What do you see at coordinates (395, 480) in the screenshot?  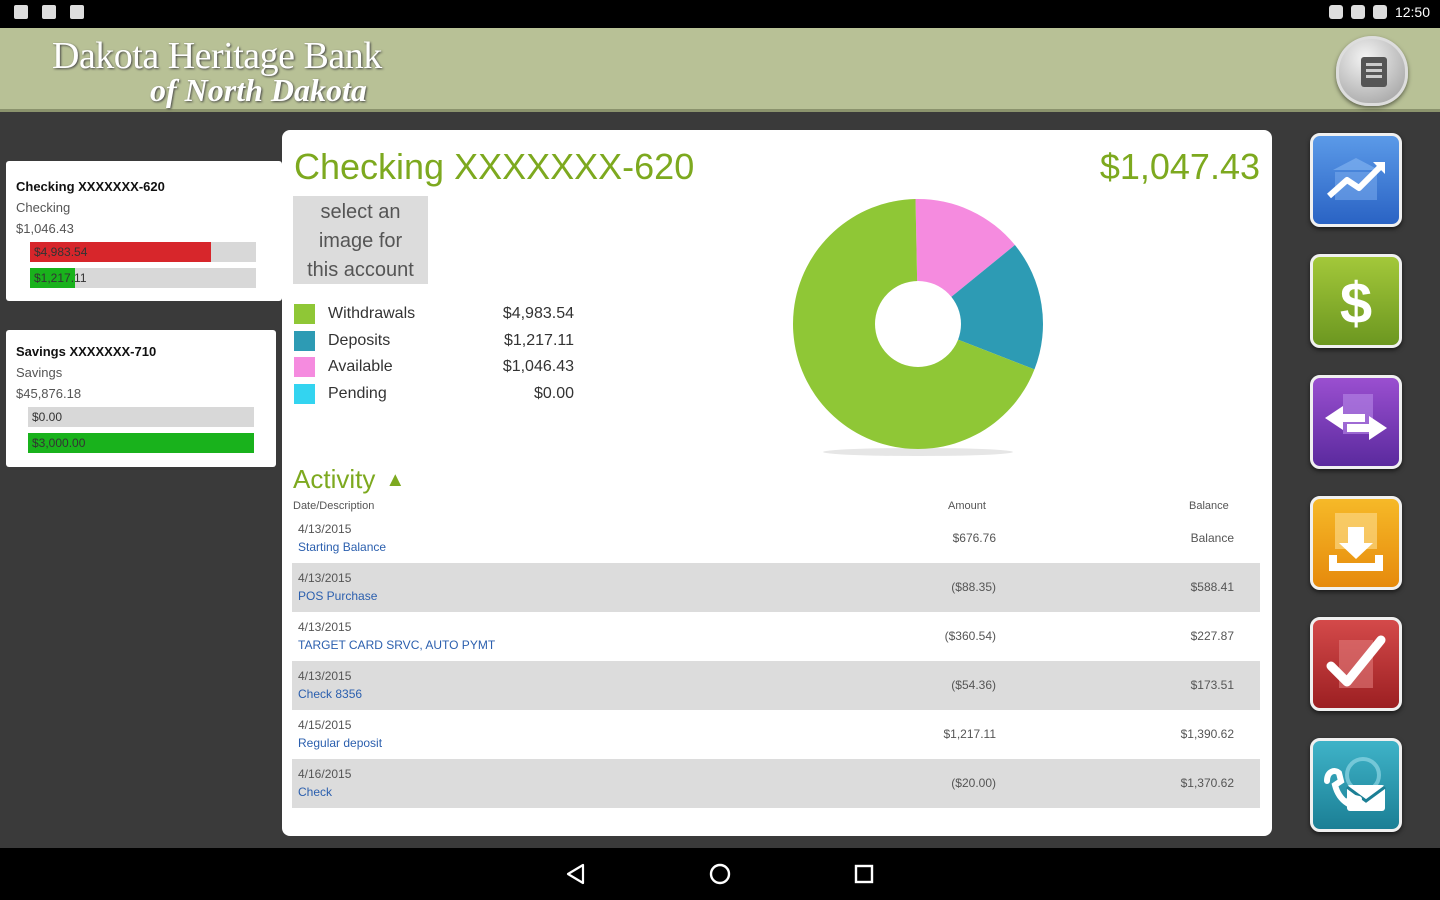 I see `collapse-arrow-icon: ▲` at bounding box center [395, 480].